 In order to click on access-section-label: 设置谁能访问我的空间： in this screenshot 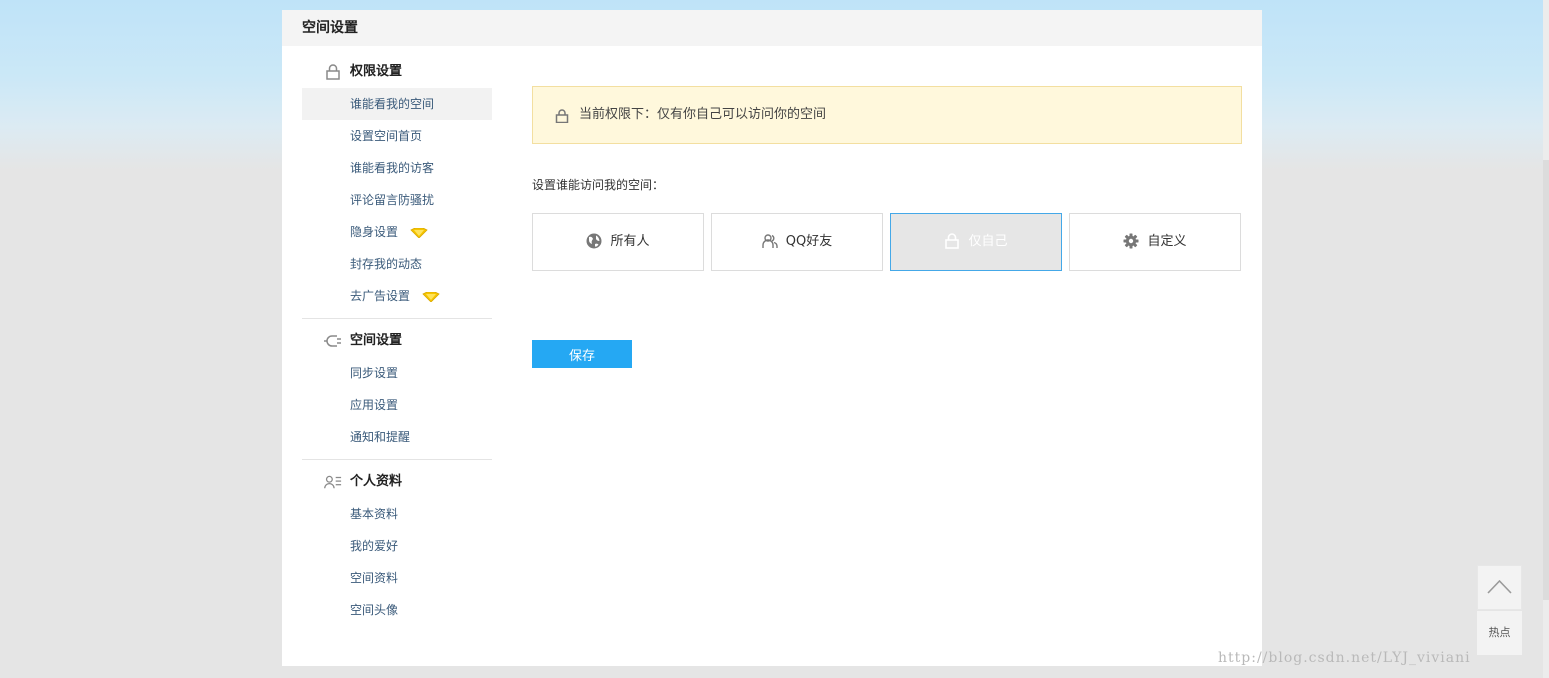, I will do `click(598, 185)`.